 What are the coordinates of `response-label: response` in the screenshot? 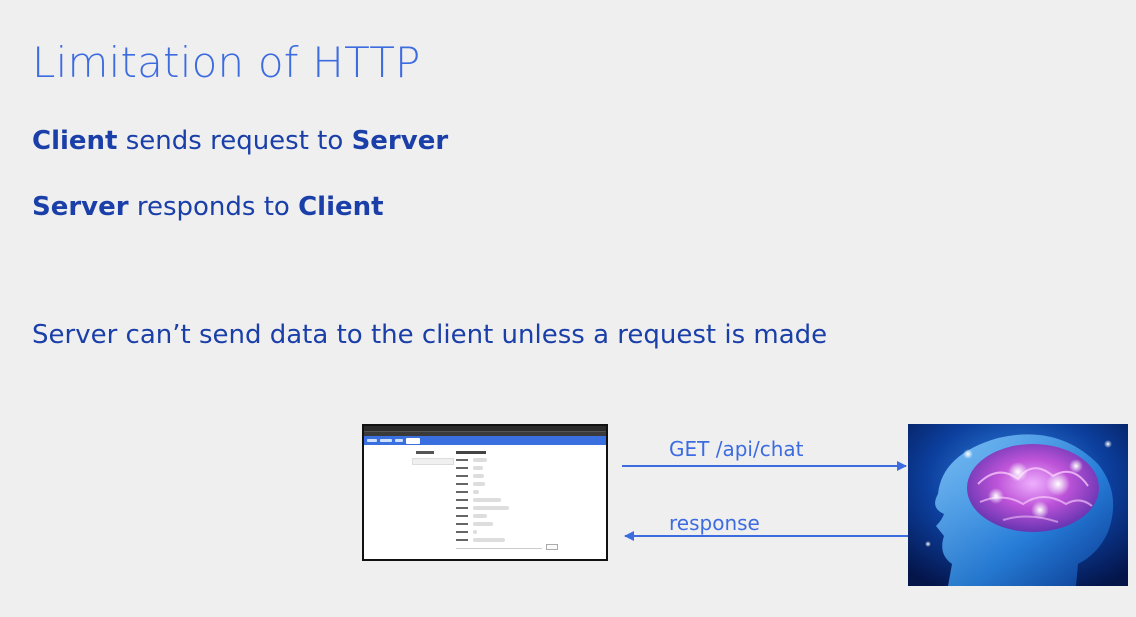 It's located at (714, 523).